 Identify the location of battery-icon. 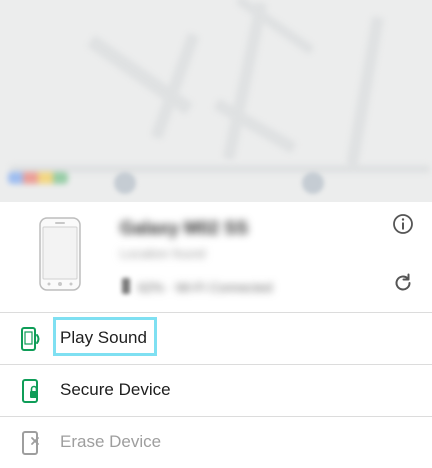
(126, 286).